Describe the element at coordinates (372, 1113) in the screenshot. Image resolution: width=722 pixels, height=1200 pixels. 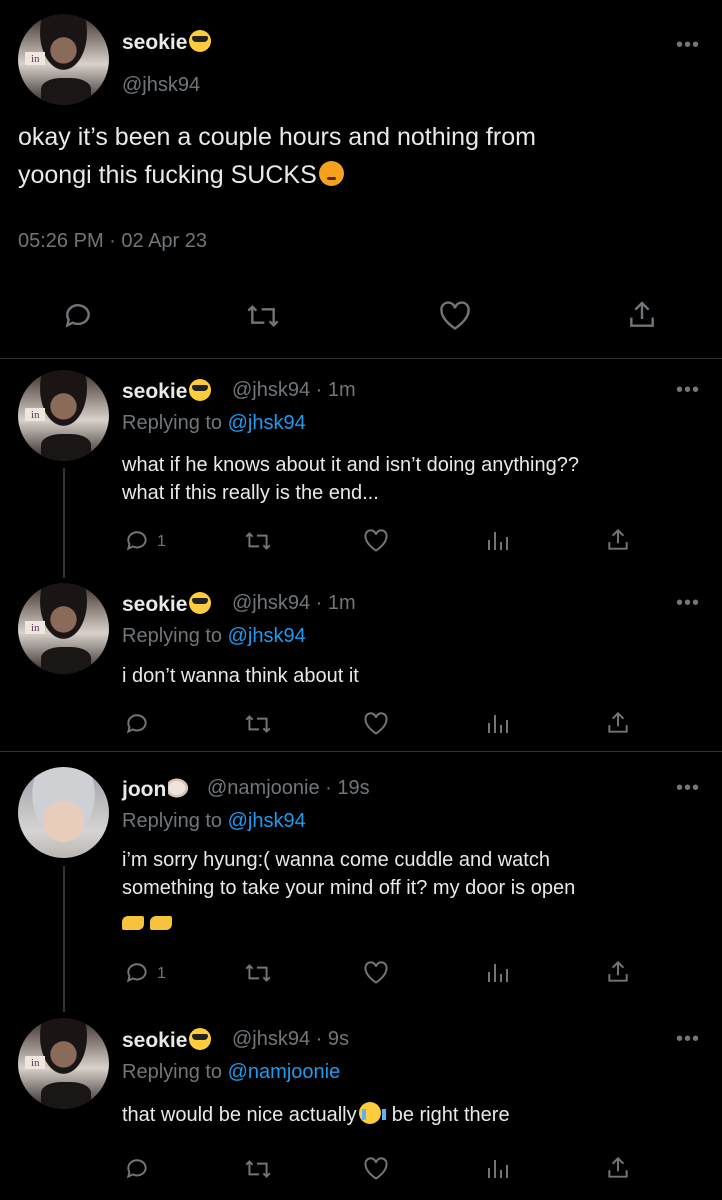
I see `loudly-crying-face-emoji-icon` at that location.